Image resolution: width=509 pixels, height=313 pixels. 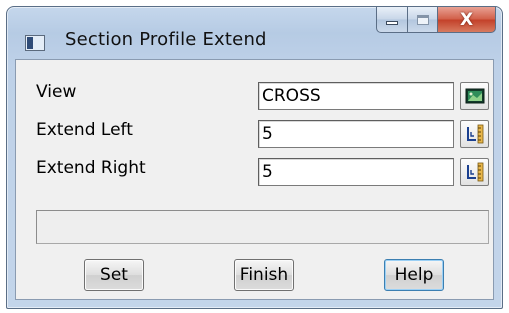 I want to click on extend-right-pick-button, so click(x=474, y=172).